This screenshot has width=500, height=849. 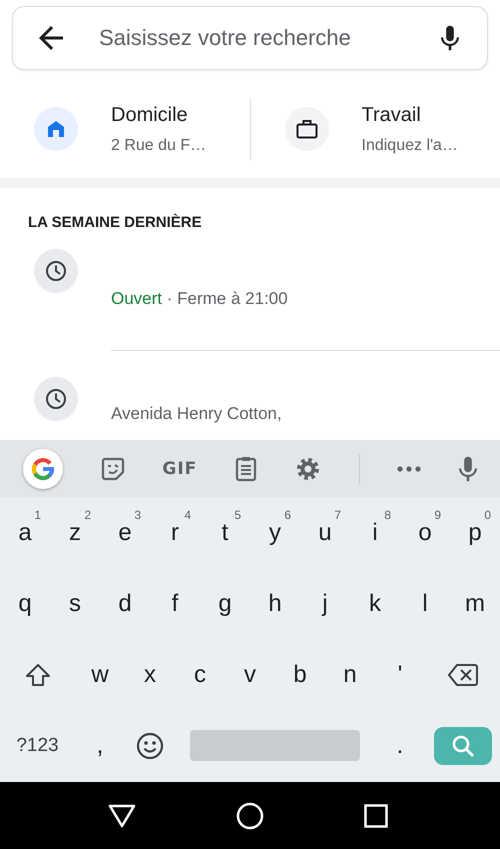 I want to click on key: m, so click(x=475, y=603).